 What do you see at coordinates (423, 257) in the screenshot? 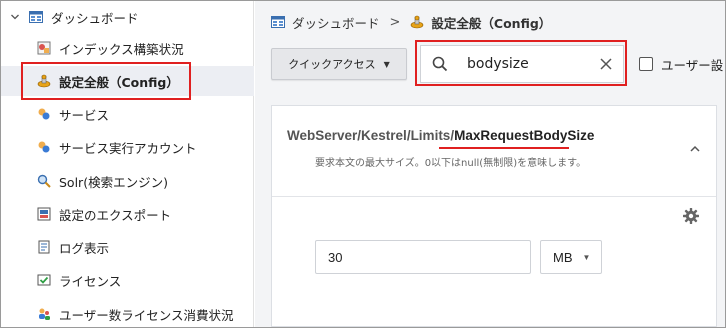
I see `setting-value-input` at bounding box center [423, 257].